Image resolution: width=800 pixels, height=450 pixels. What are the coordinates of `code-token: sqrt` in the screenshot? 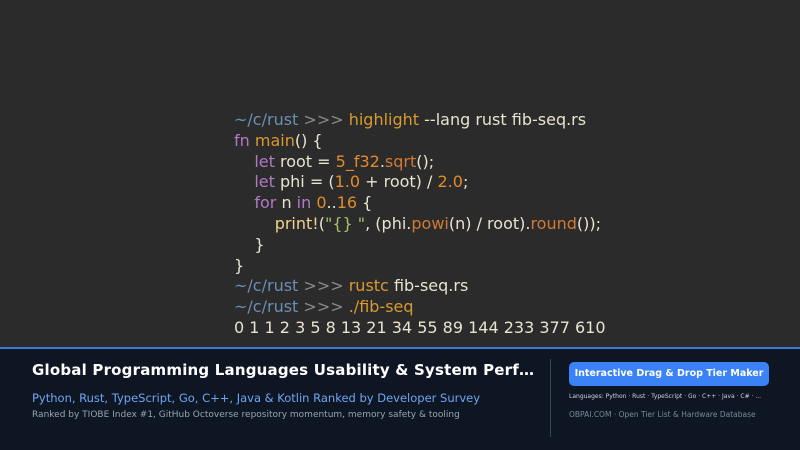 It's located at (400, 161).